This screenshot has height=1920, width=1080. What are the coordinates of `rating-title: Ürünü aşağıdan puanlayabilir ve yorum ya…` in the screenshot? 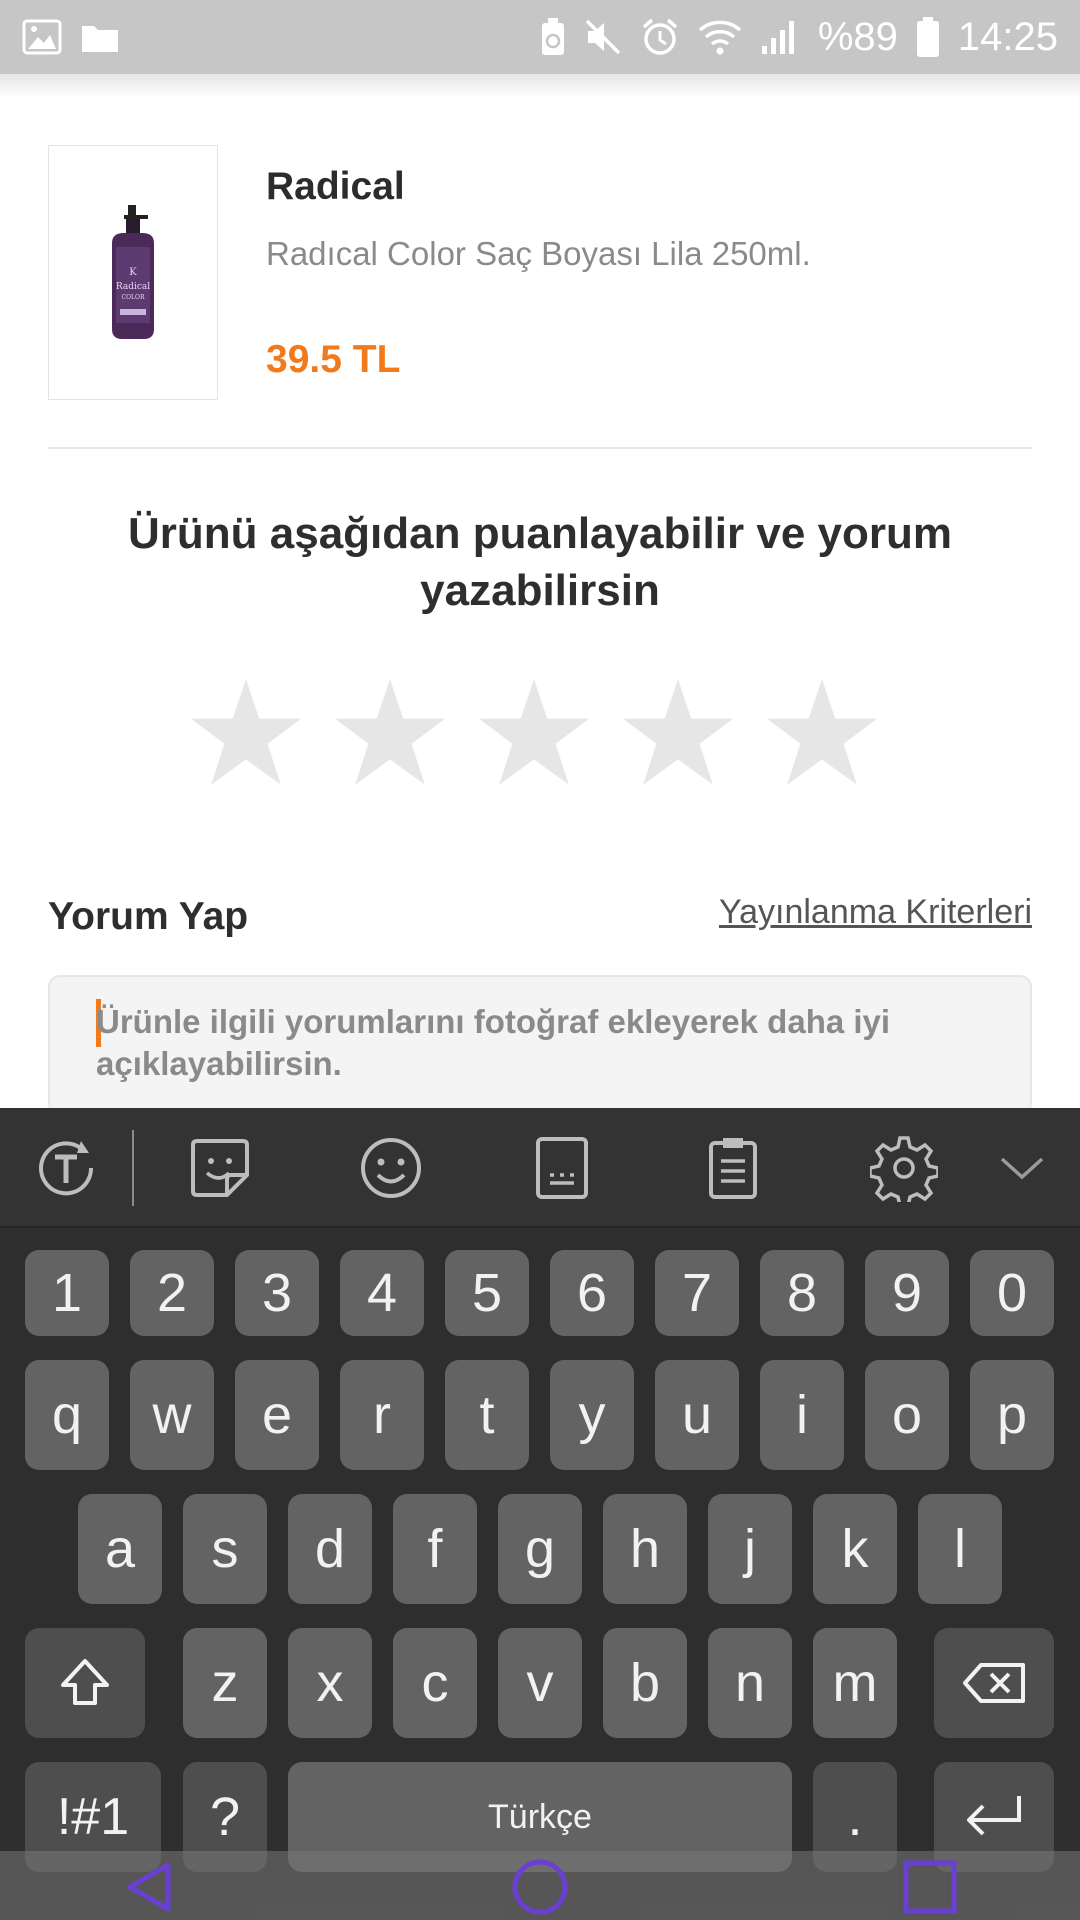 It's located at (540, 562).